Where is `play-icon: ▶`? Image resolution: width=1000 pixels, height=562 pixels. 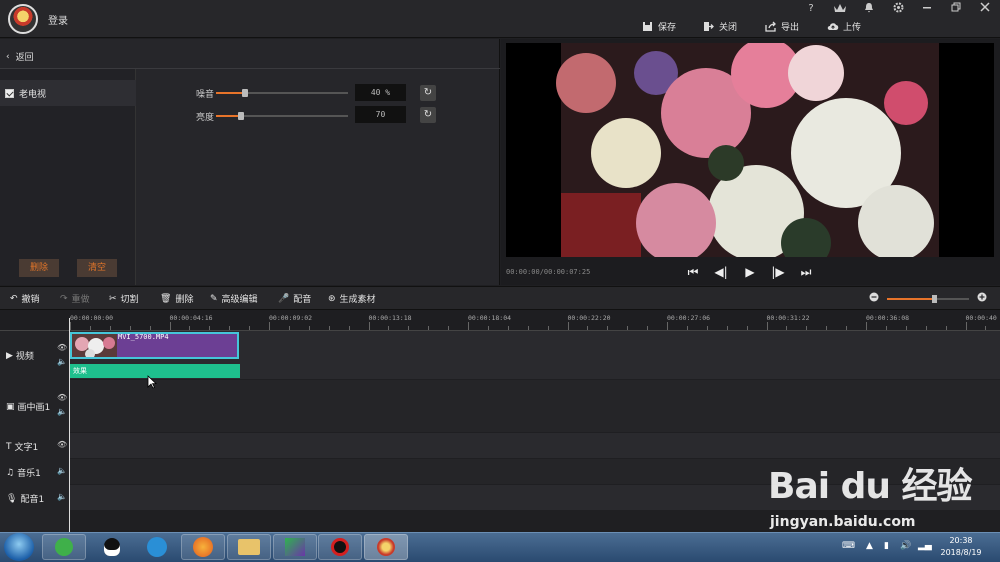 play-icon: ▶ is located at coordinates (750, 272).